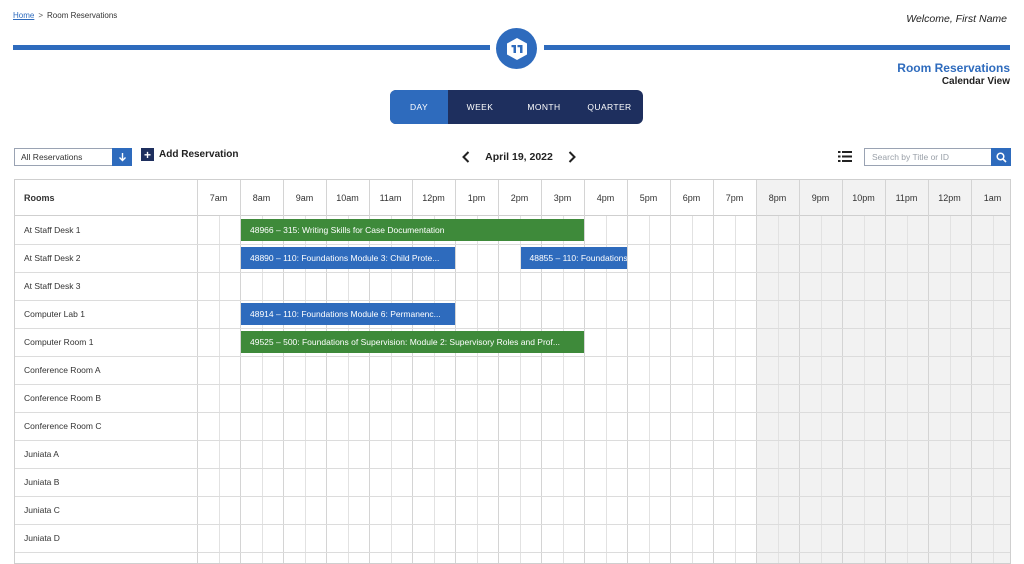  I want to click on next-day-button, so click(572, 157).